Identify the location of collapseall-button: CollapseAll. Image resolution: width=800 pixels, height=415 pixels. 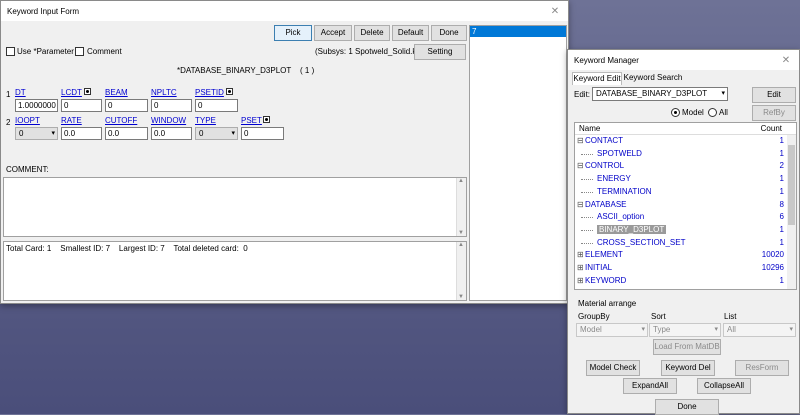
(724, 386).